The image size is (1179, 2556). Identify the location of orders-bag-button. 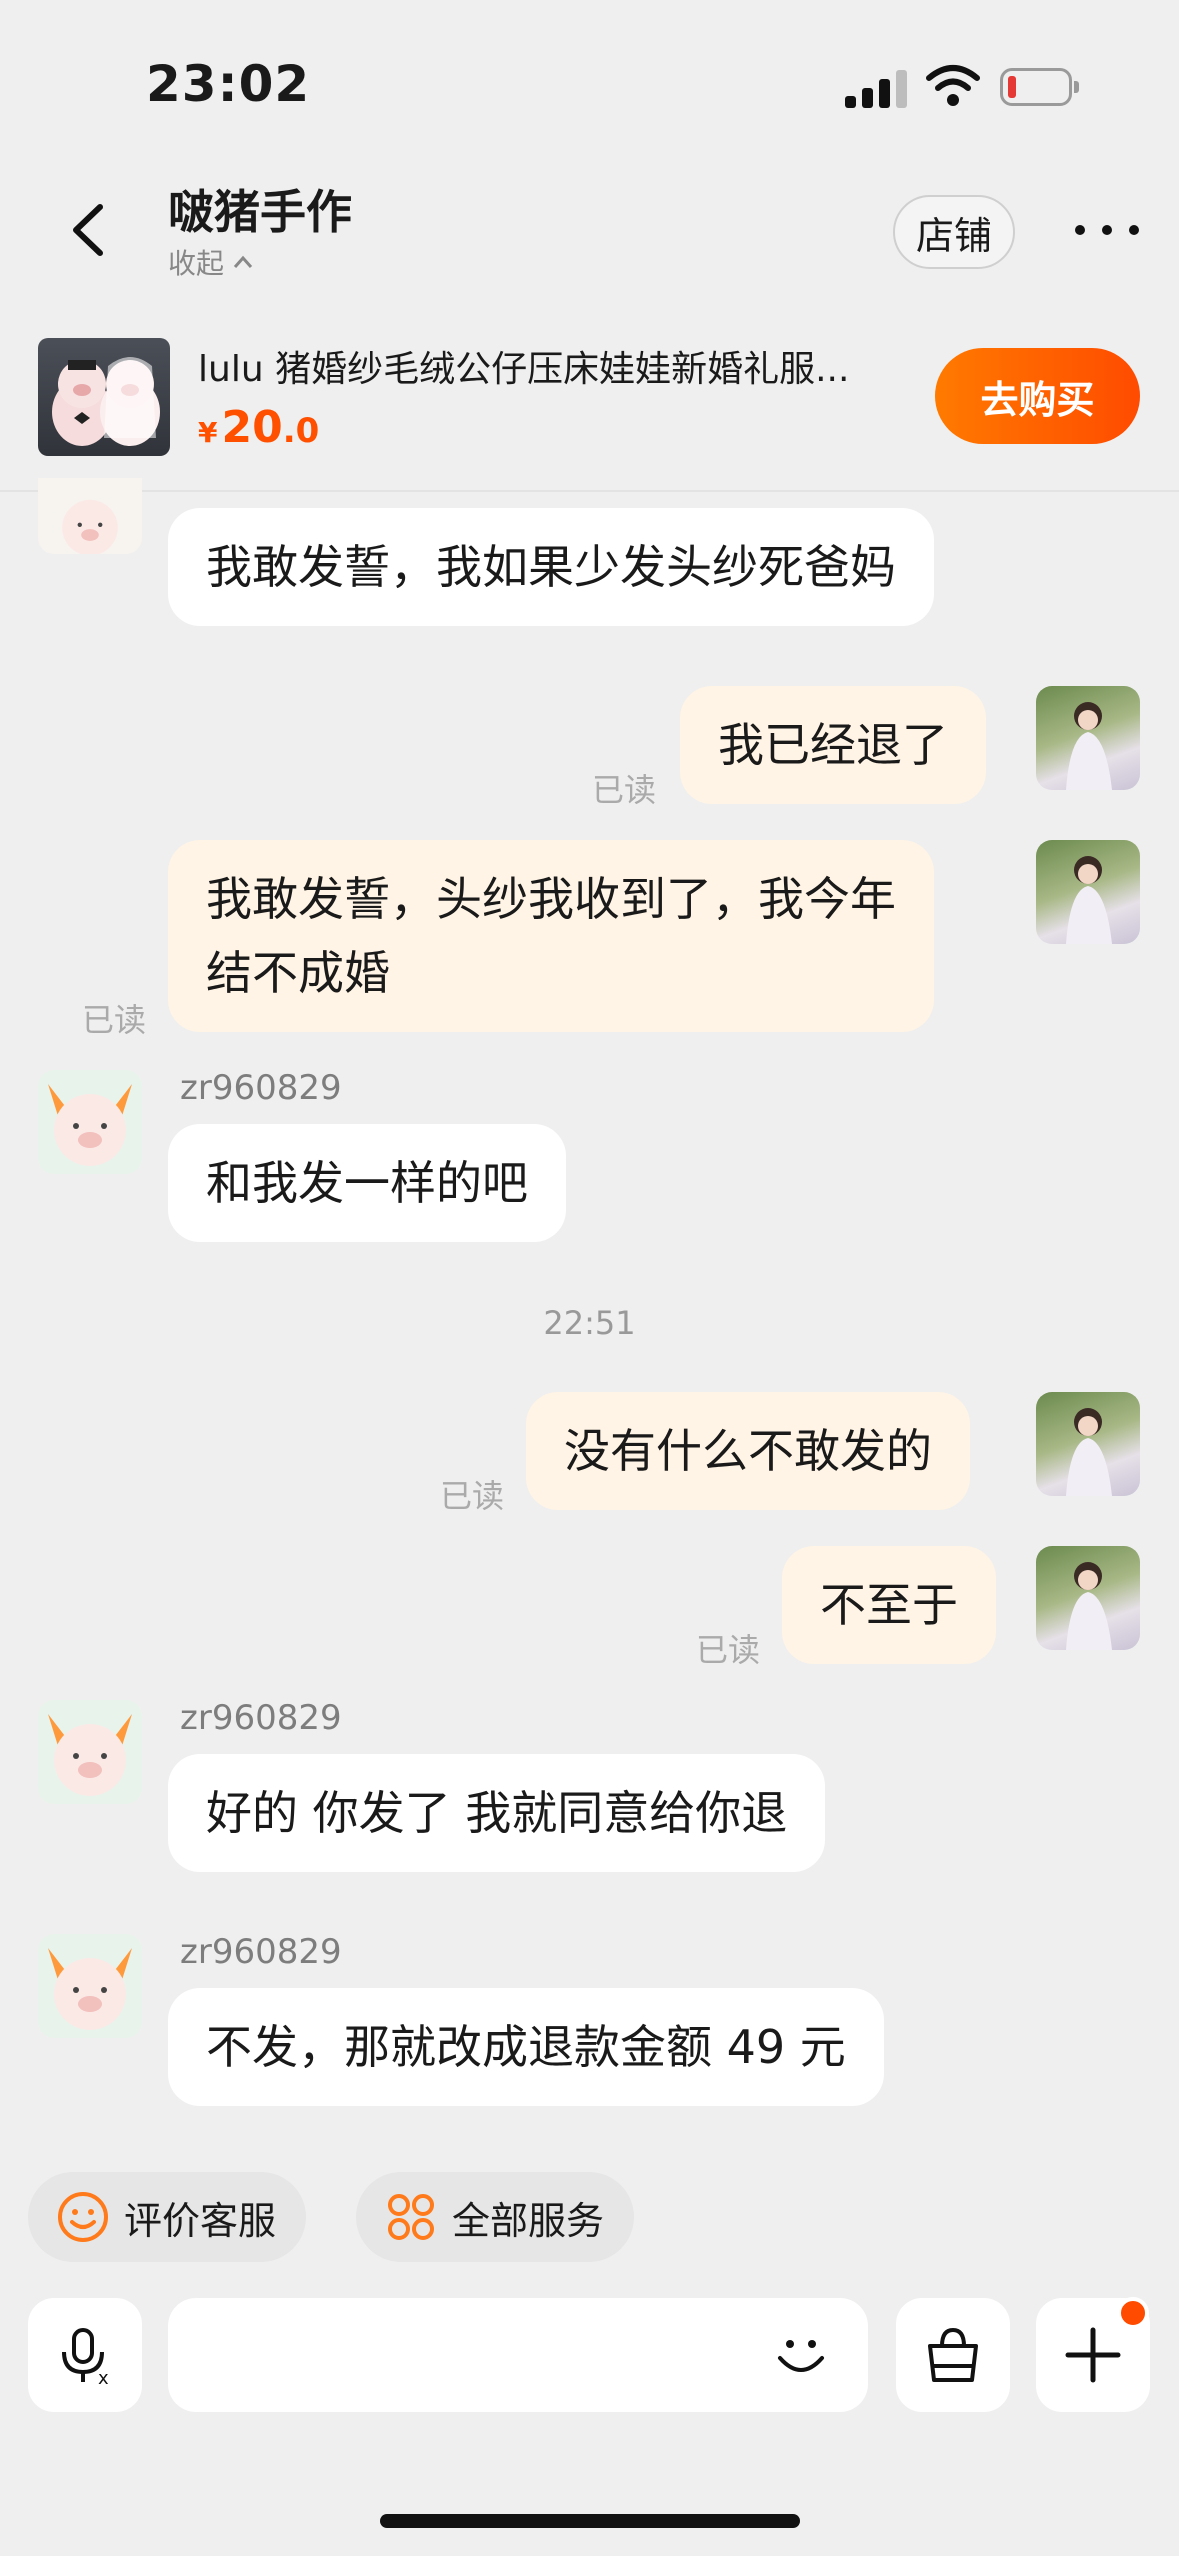
(953, 2355).